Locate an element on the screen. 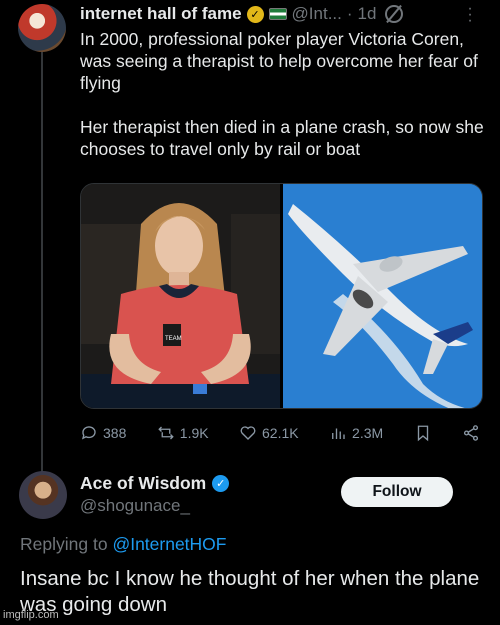 This screenshot has width=500, height=625. more-options-icon: · · · is located at coordinates (470, 15).